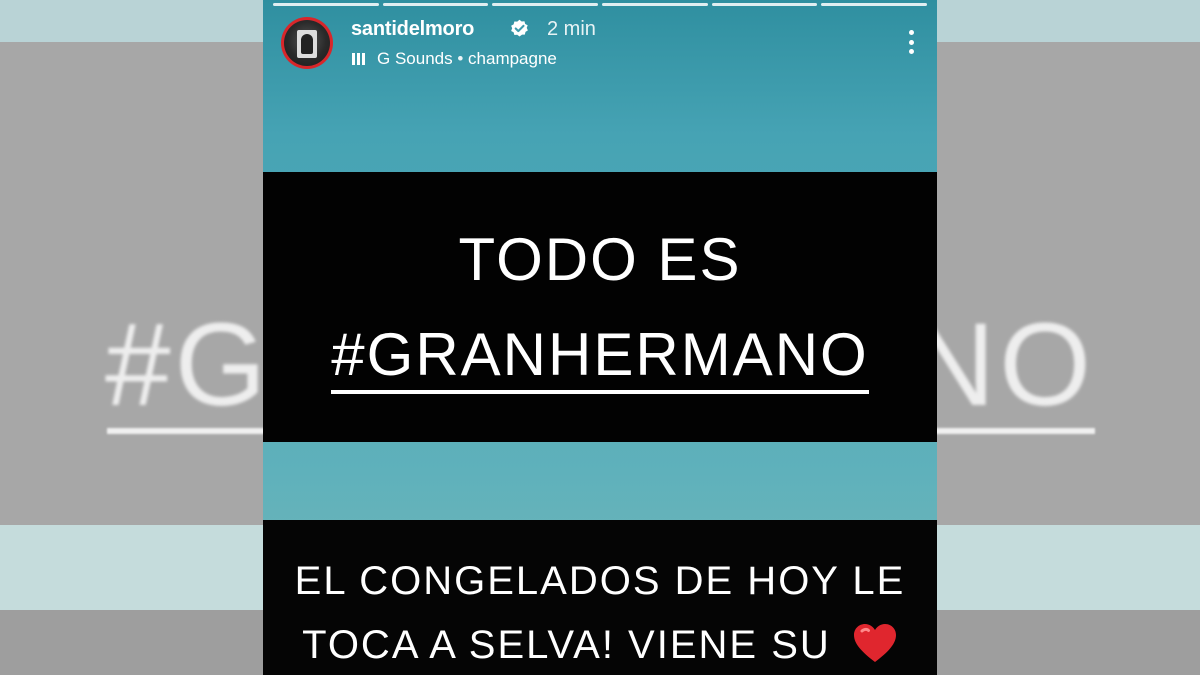 Image resolution: width=1200 pixels, height=675 pixels. What do you see at coordinates (600, 4) in the screenshot?
I see `story-progress-bar` at bounding box center [600, 4].